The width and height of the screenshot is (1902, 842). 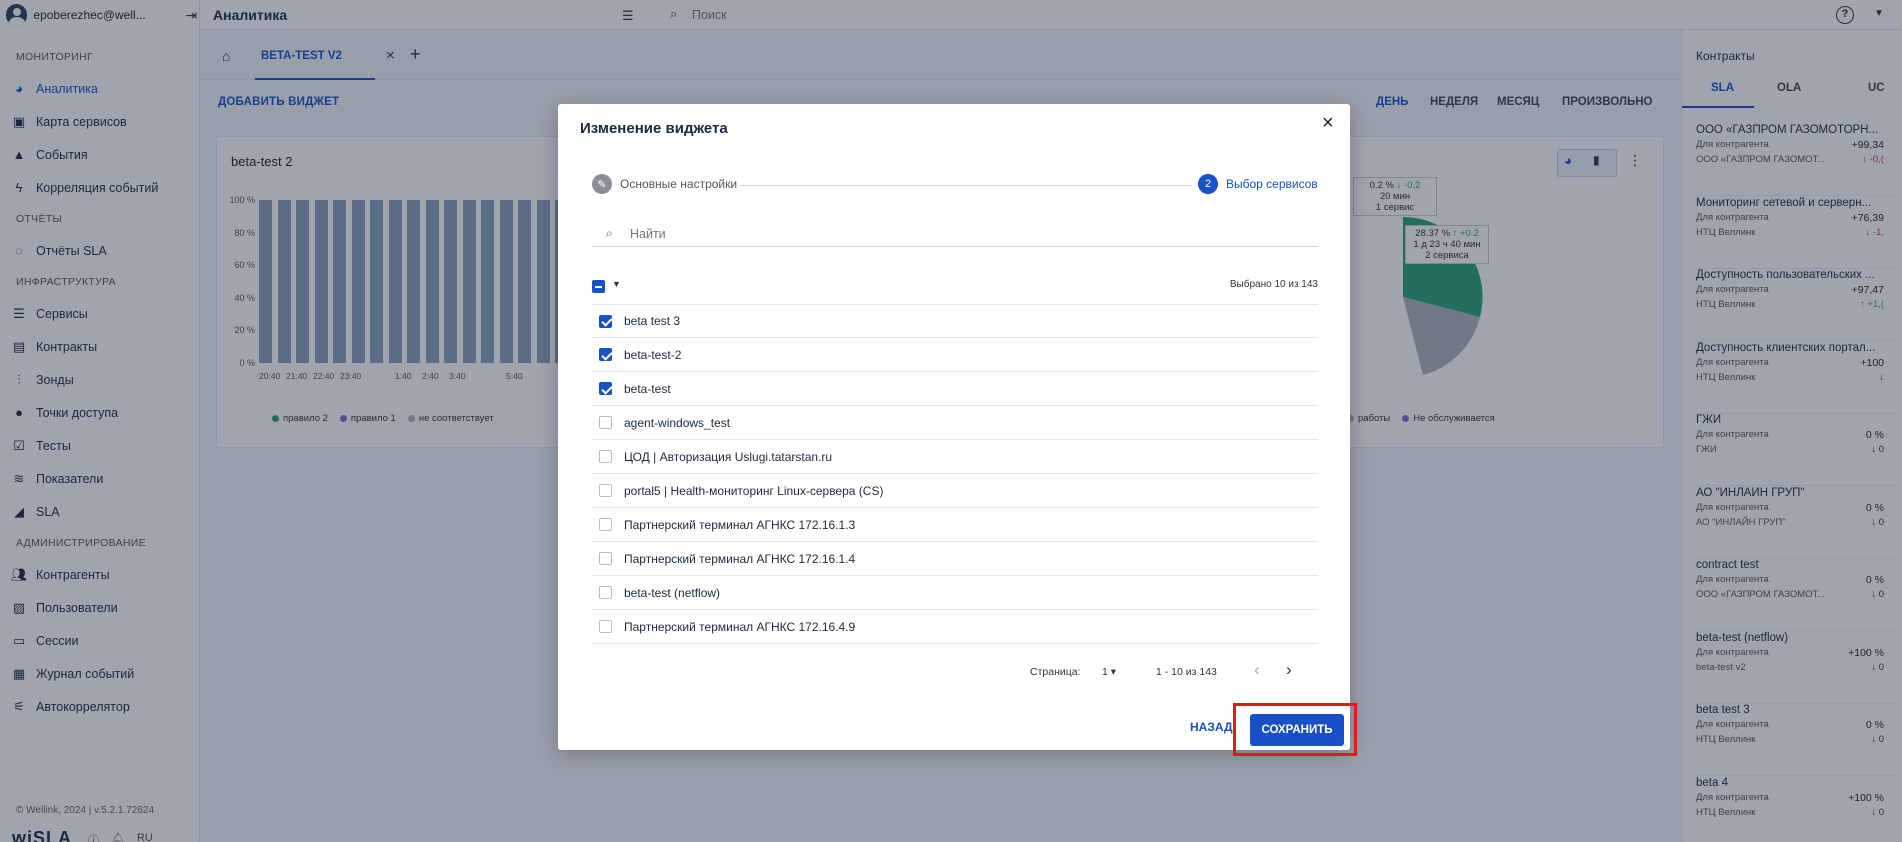 What do you see at coordinates (1109, 672) in the screenshot?
I see `page-select: 1 ▾` at bounding box center [1109, 672].